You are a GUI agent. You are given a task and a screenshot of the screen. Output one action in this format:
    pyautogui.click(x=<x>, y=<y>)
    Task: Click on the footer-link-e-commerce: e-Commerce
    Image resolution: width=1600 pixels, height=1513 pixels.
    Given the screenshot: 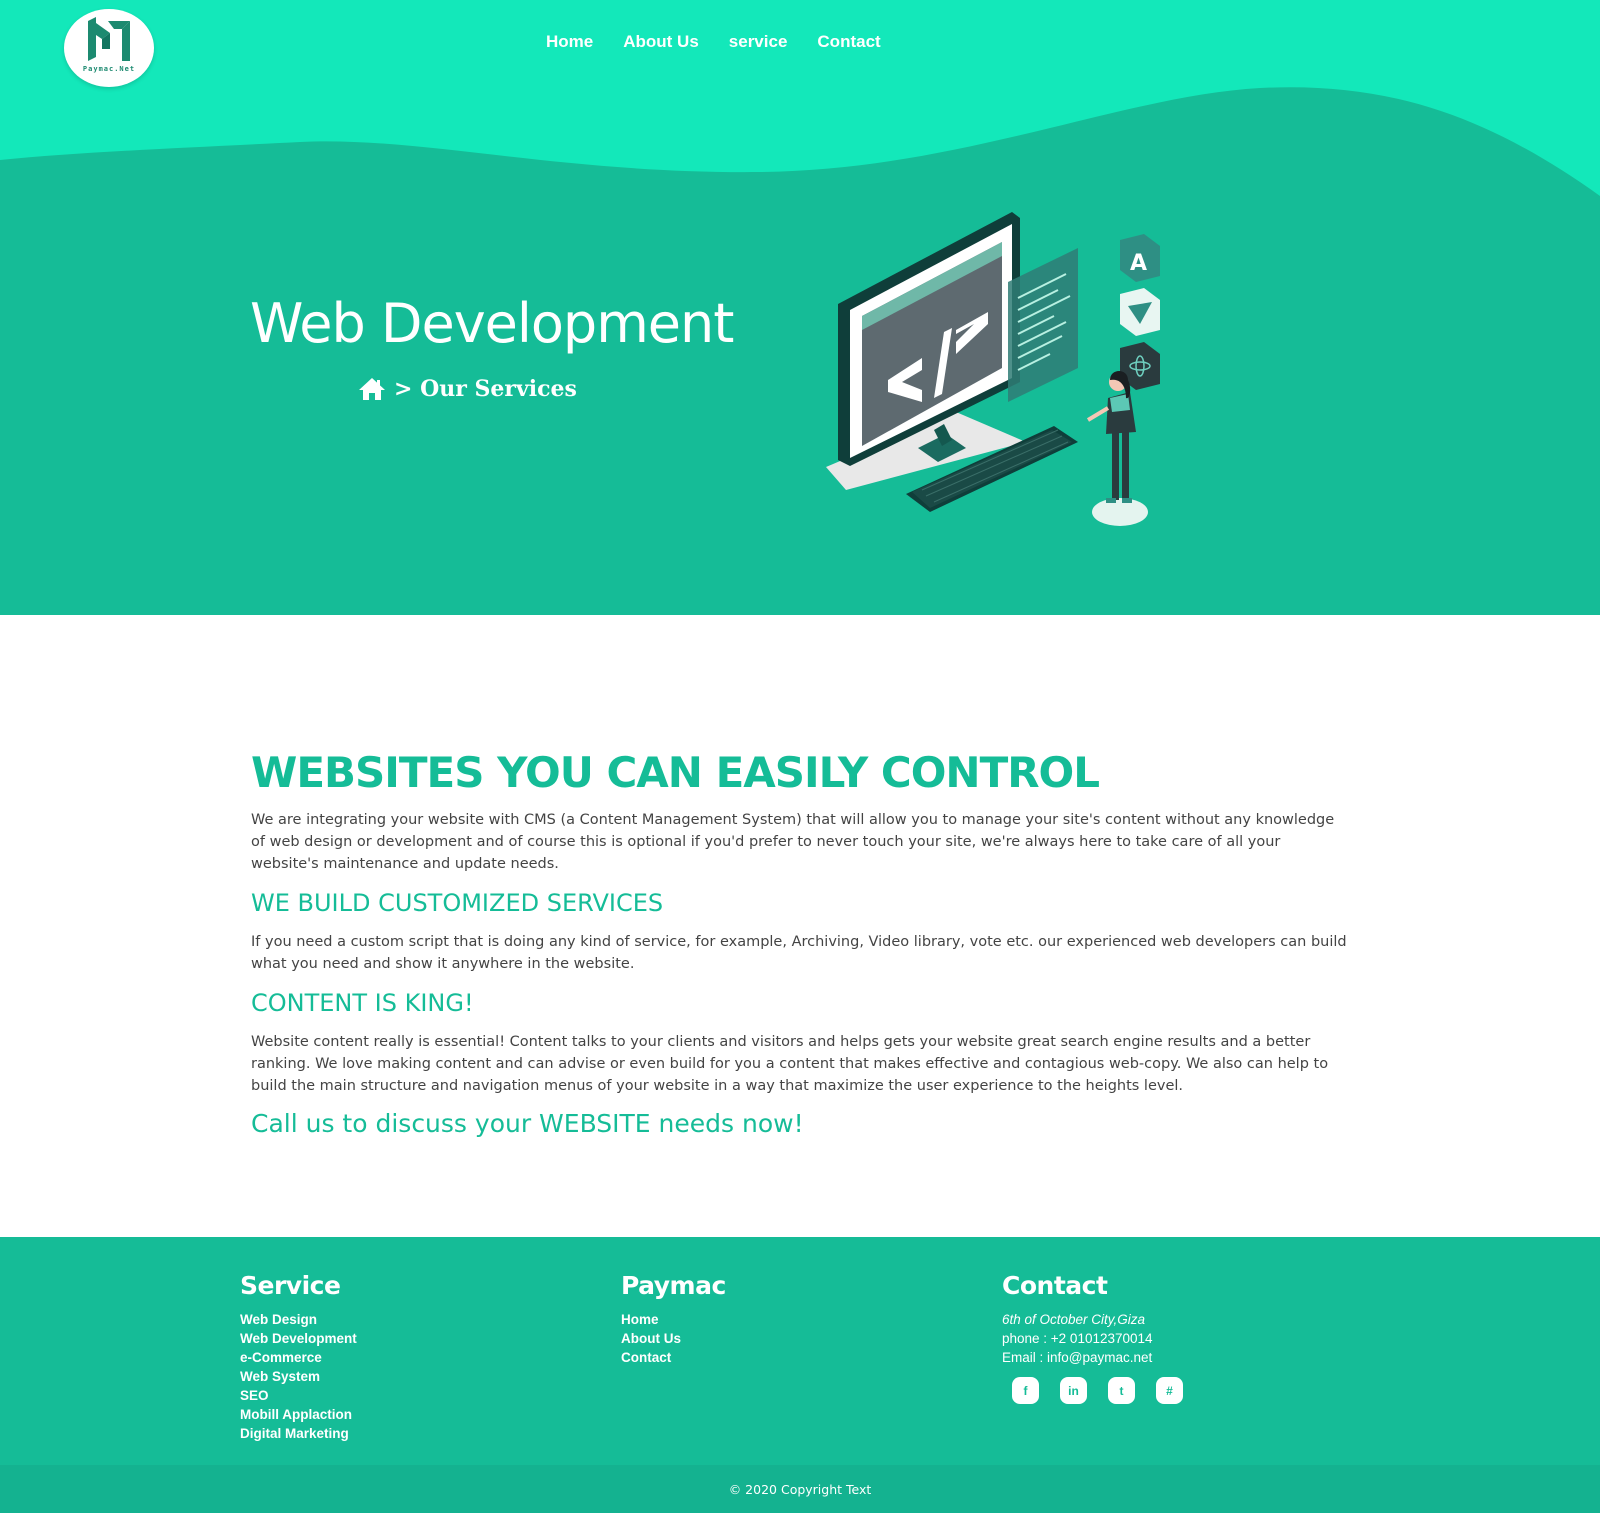 What is the action you would take?
    pyautogui.click(x=298, y=1357)
    